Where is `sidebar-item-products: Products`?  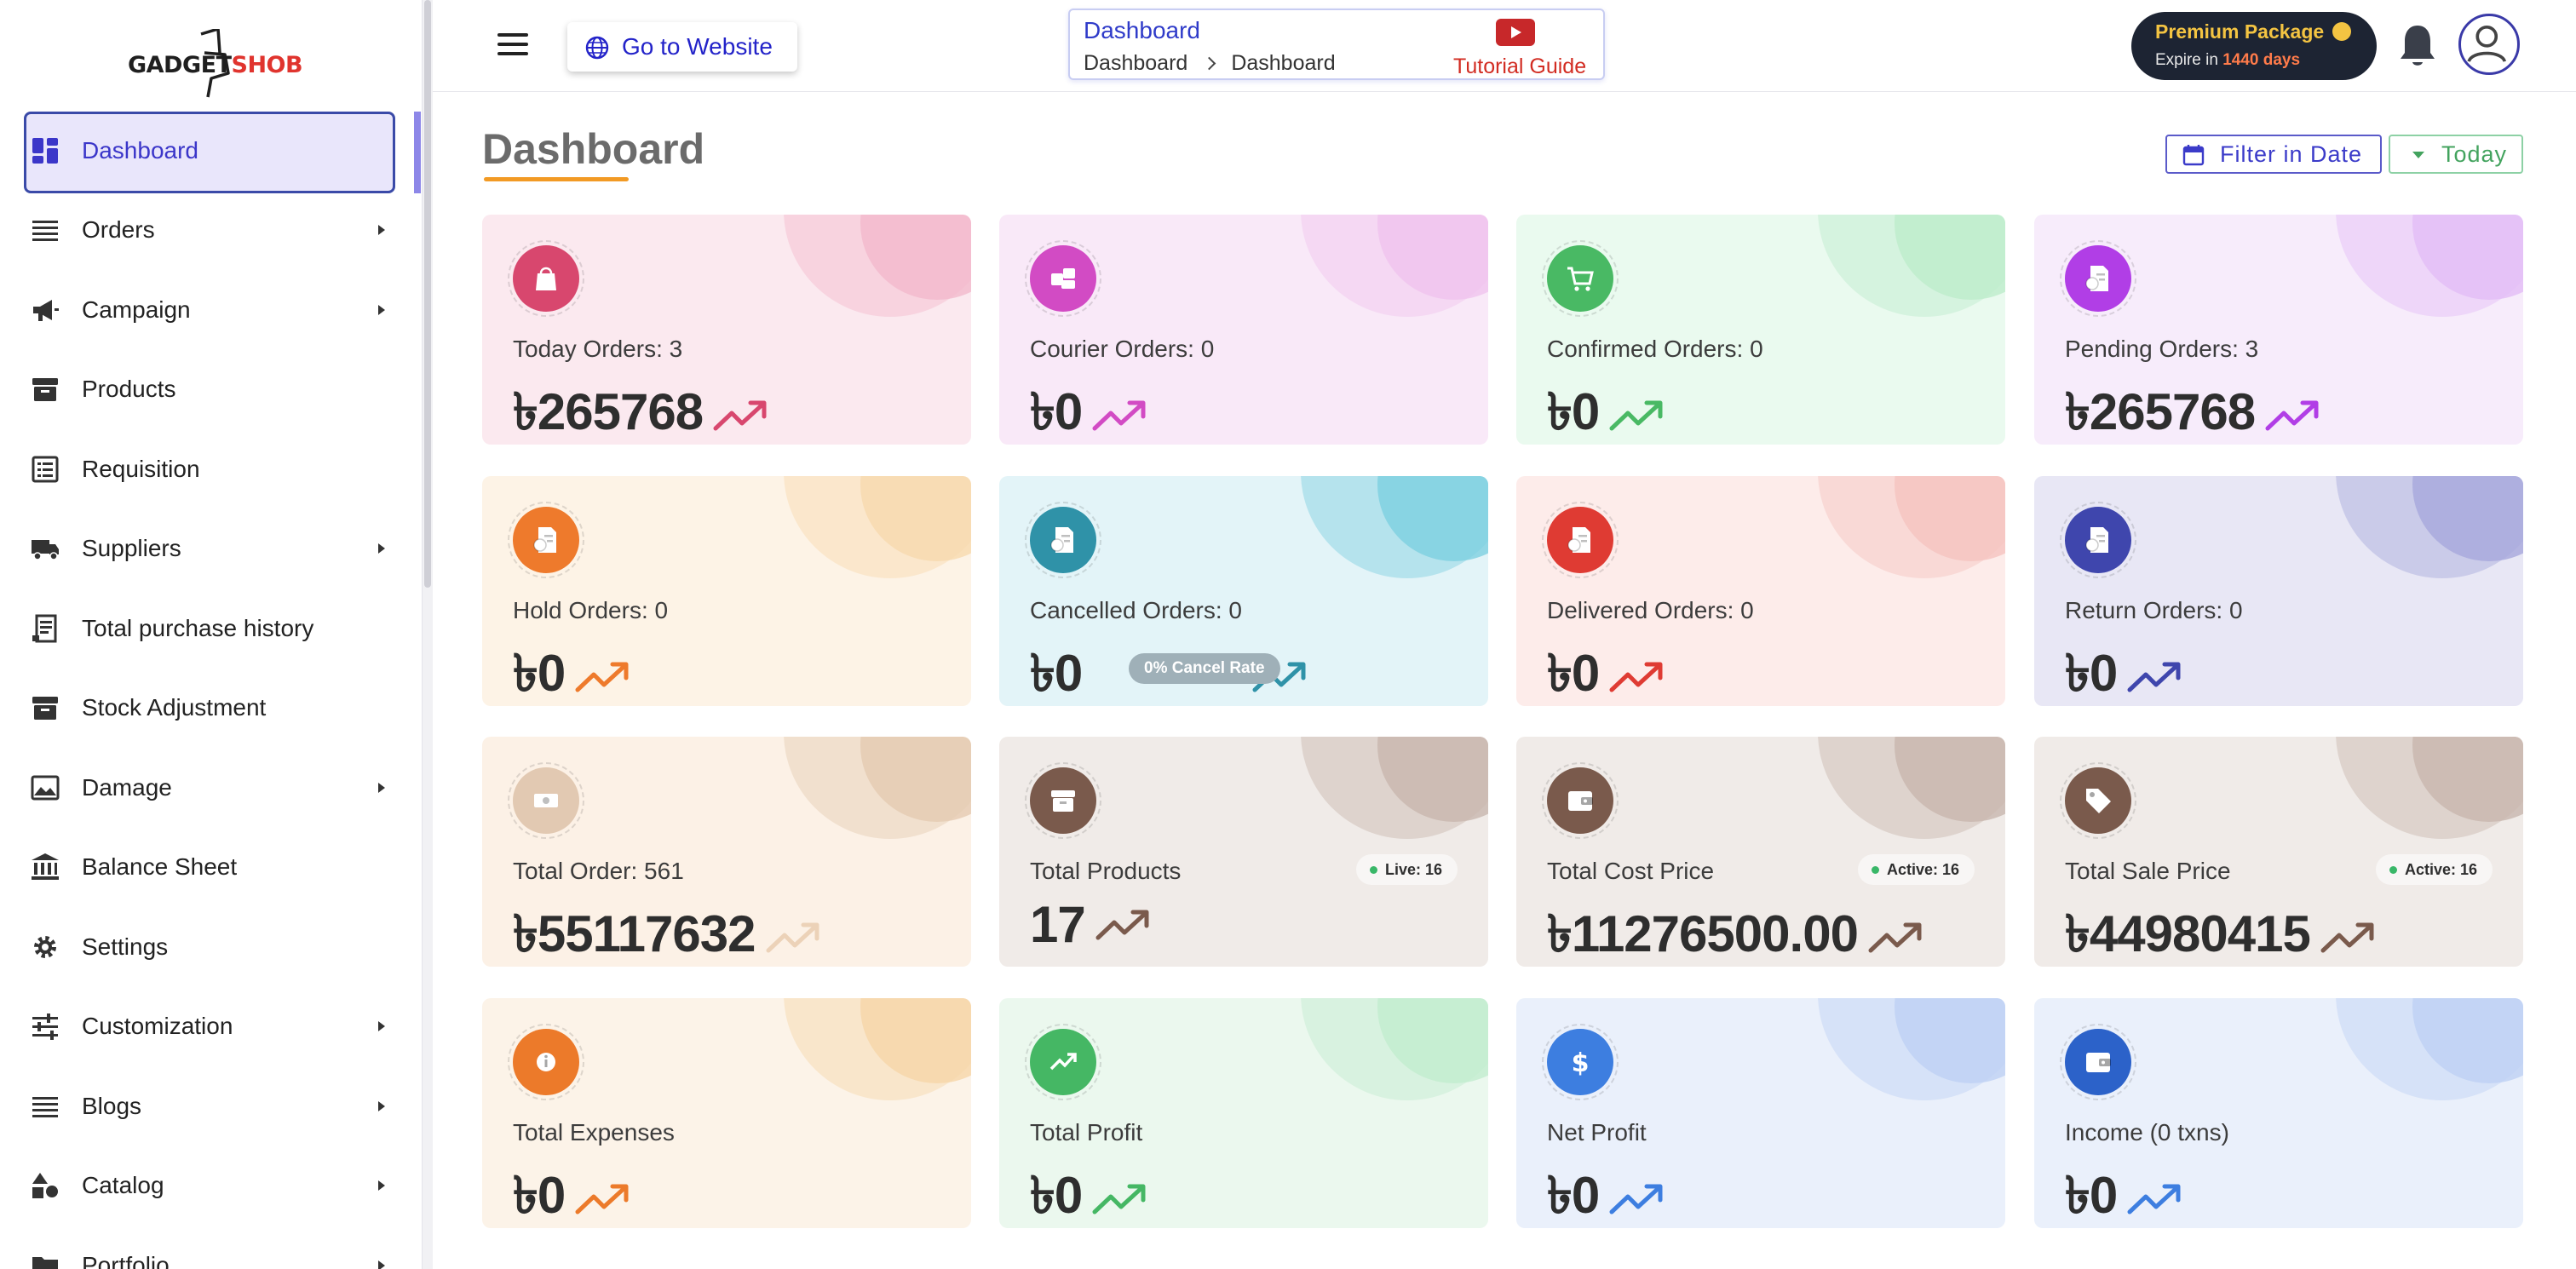
sidebar-item-products: Products is located at coordinates (211, 390).